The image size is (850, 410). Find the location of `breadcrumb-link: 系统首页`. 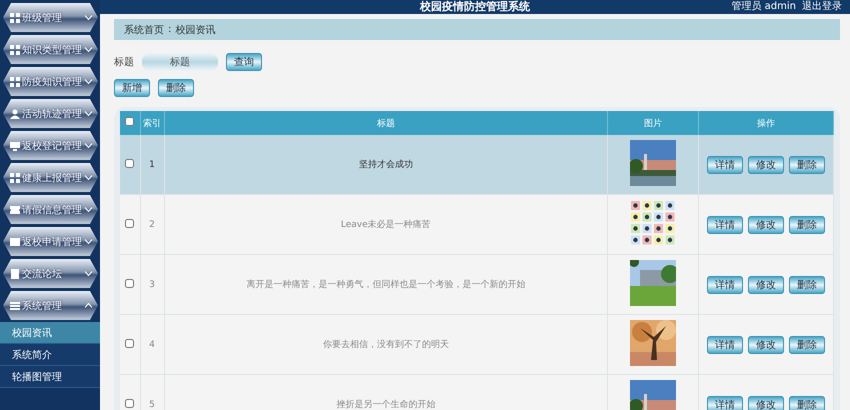

breadcrumb-link: 系统首页 is located at coordinates (144, 29).